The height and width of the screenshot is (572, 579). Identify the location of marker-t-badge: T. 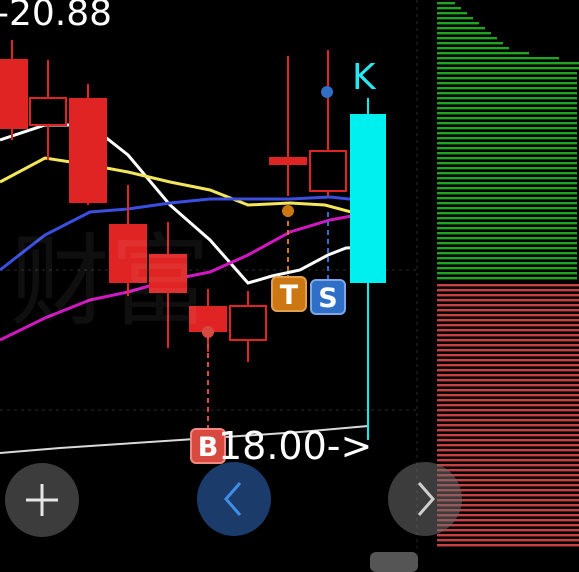
(289, 294).